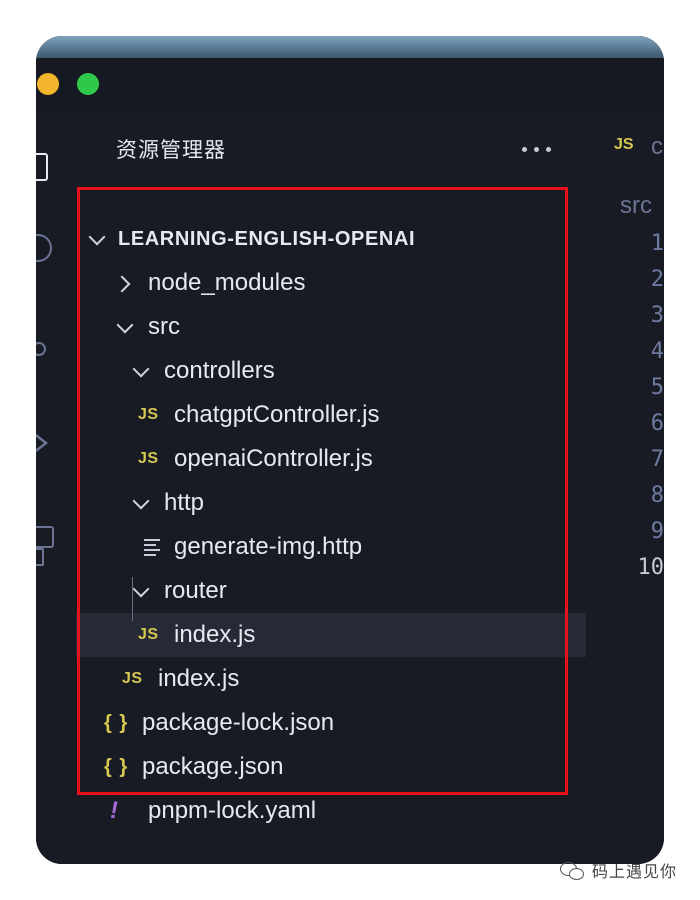 The width and height of the screenshot is (700, 900). What do you see at coordinates (52, 248) in the screenshot?
I see `search-icon` at bounding box center [52, 248].